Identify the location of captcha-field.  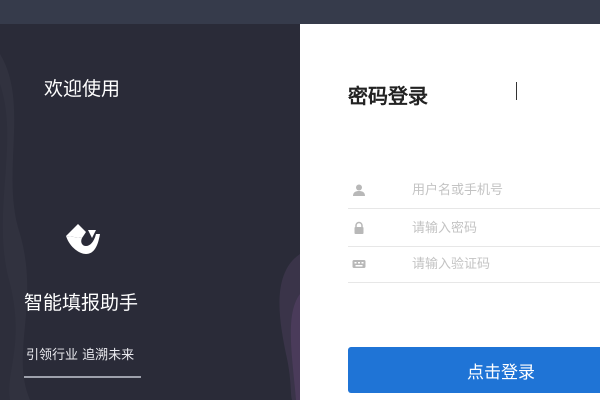
(474, 264).